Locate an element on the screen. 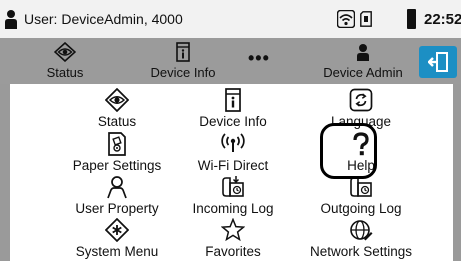 This screenshot has width=461, height=261. more-icon: ••• is located at coordinates (259, 58).